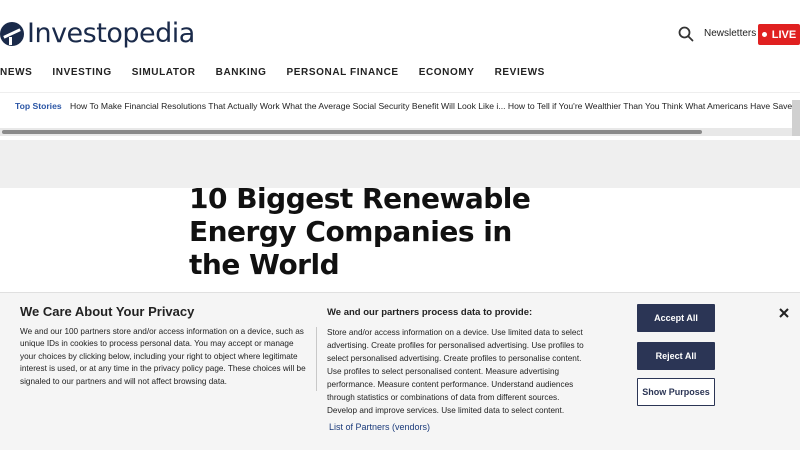  What do you see at coordinates (676, 318) in the screenshot?
I see `accept-all-button: Accept All` at bounding box center [676, 318].